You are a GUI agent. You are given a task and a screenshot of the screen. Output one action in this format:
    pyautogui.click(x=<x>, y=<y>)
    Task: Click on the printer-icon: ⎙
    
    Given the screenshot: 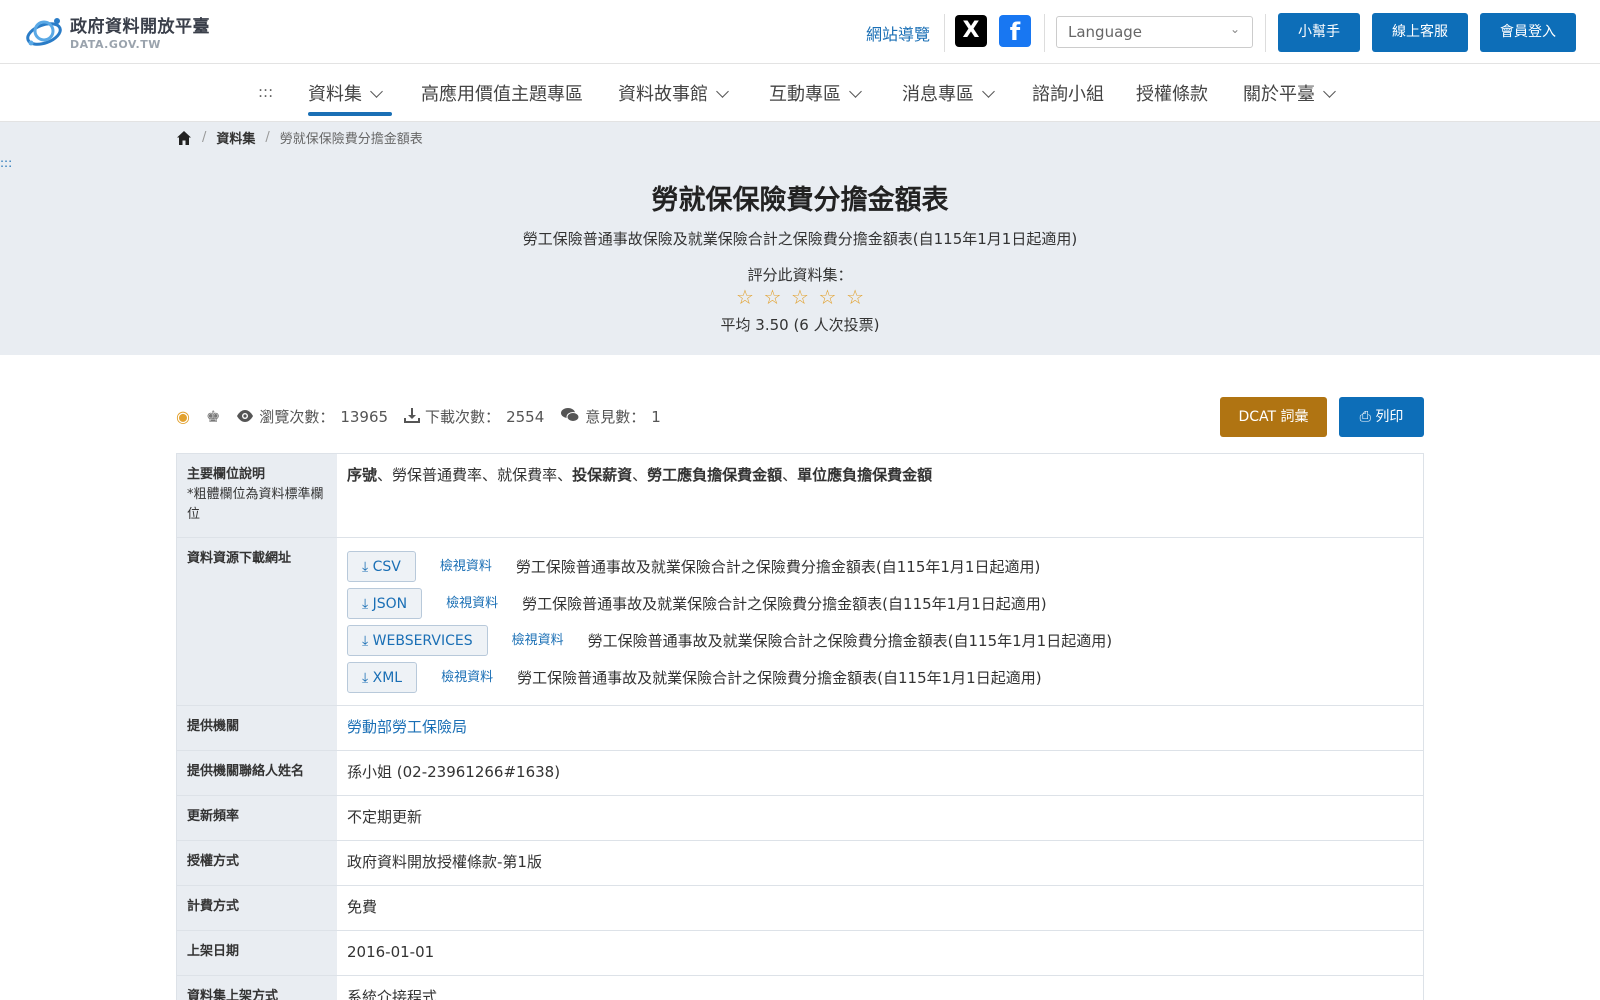 What is the action you would take?
    pyautogui.click(x=1365, y=417)
    